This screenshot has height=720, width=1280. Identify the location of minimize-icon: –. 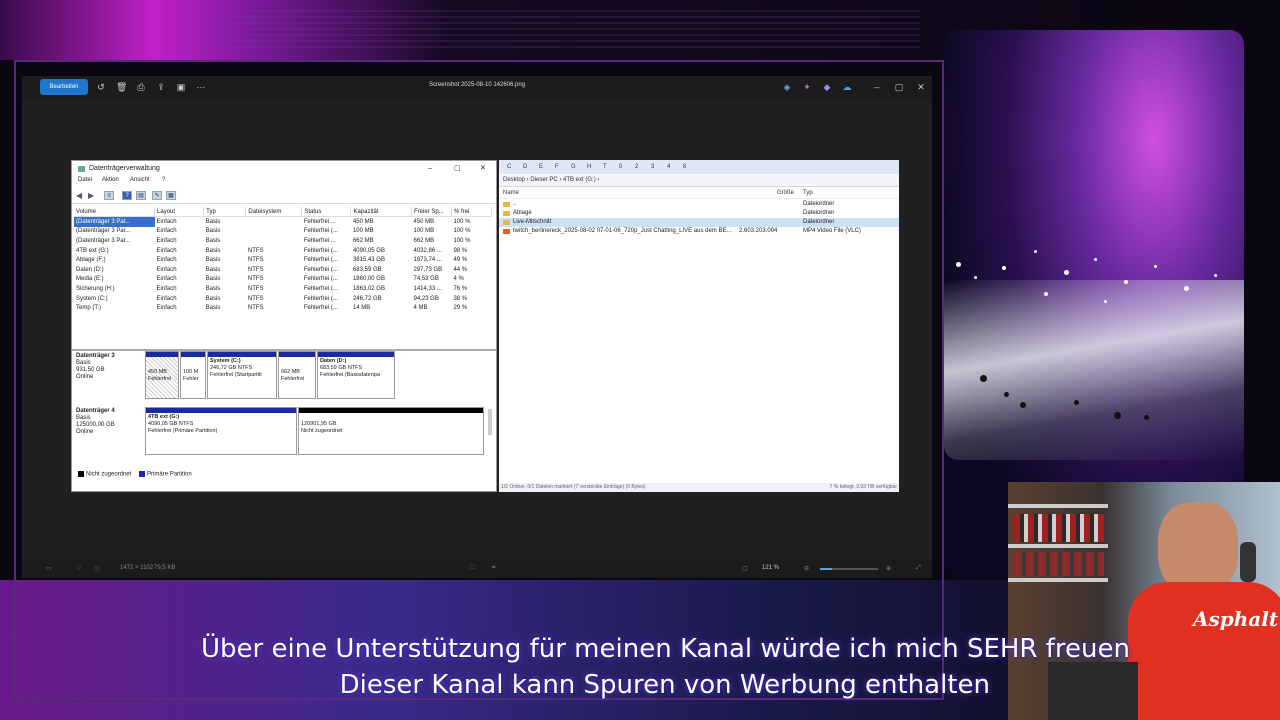
(877, 87).